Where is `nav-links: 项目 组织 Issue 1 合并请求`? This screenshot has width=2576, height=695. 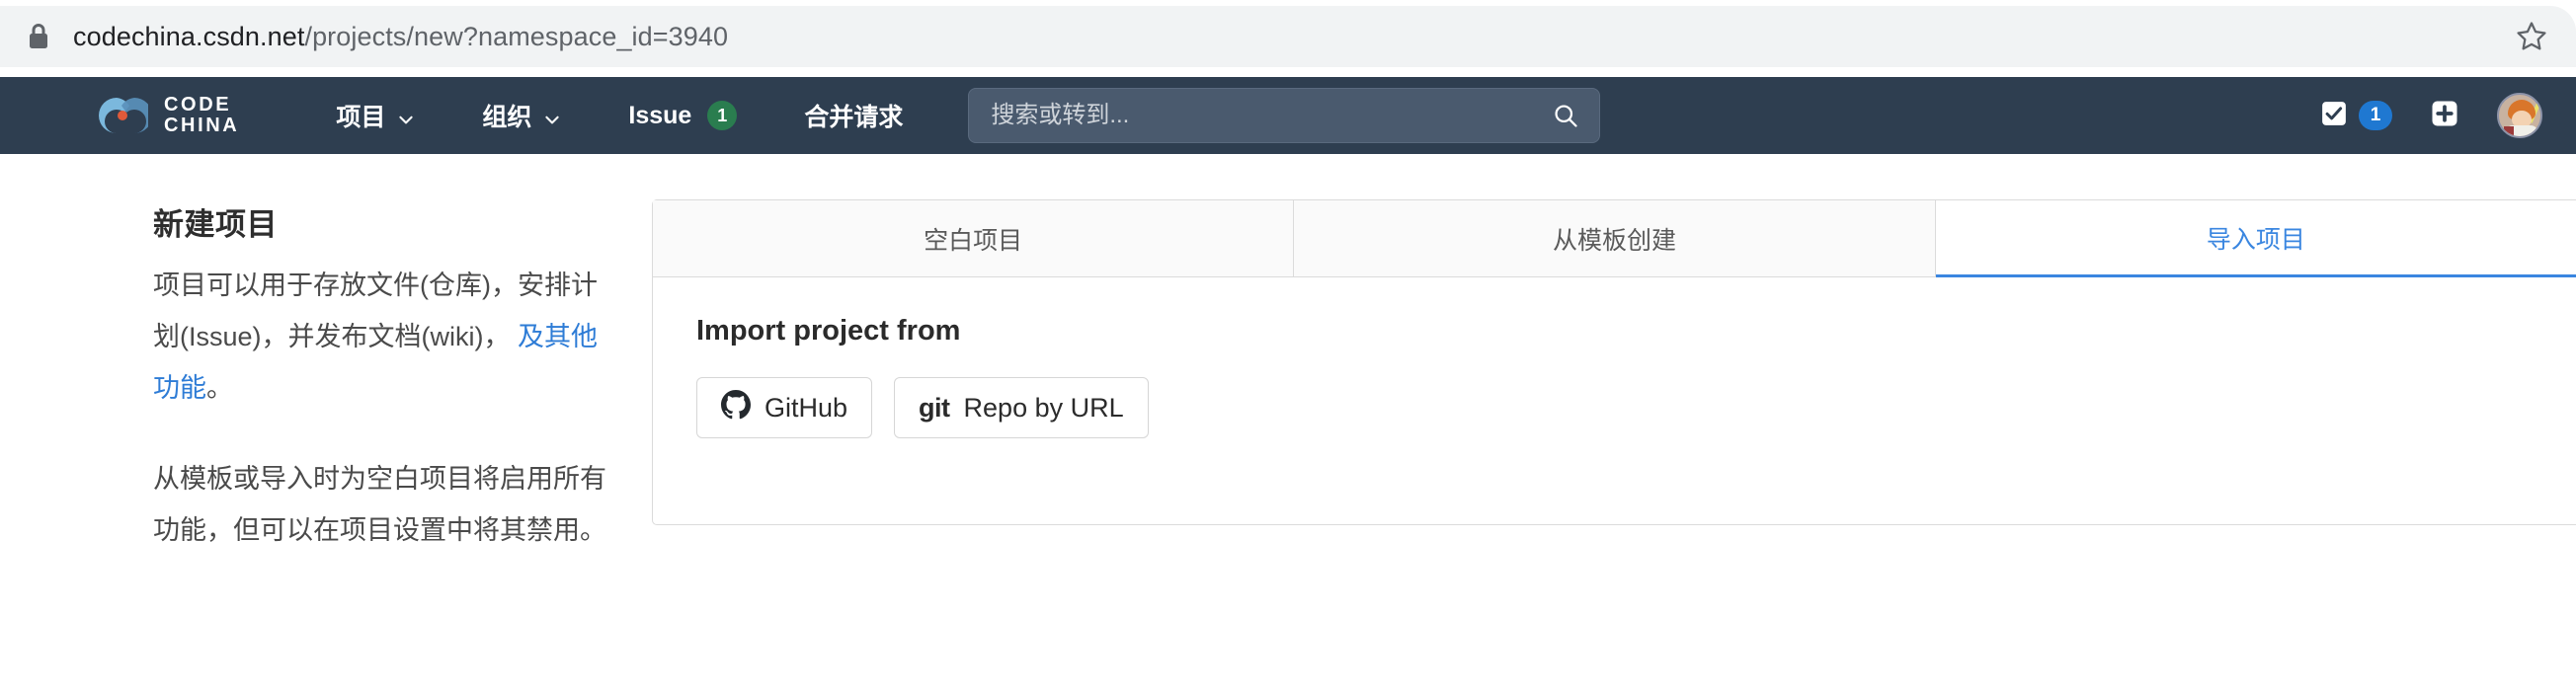 nav-links: 项目 组织 Issue 1 合并请求 is located at coordinates (619, 115).